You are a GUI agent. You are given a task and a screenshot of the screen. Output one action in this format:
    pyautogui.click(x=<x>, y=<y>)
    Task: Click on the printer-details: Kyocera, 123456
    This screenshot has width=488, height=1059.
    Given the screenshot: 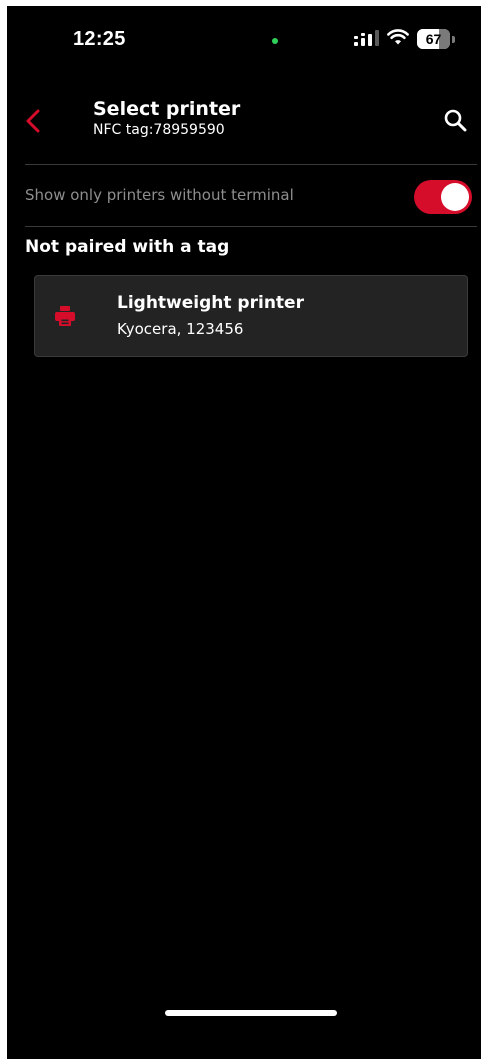 What is the action you would take?
    pyautogui.click(x=180, y=329)
    